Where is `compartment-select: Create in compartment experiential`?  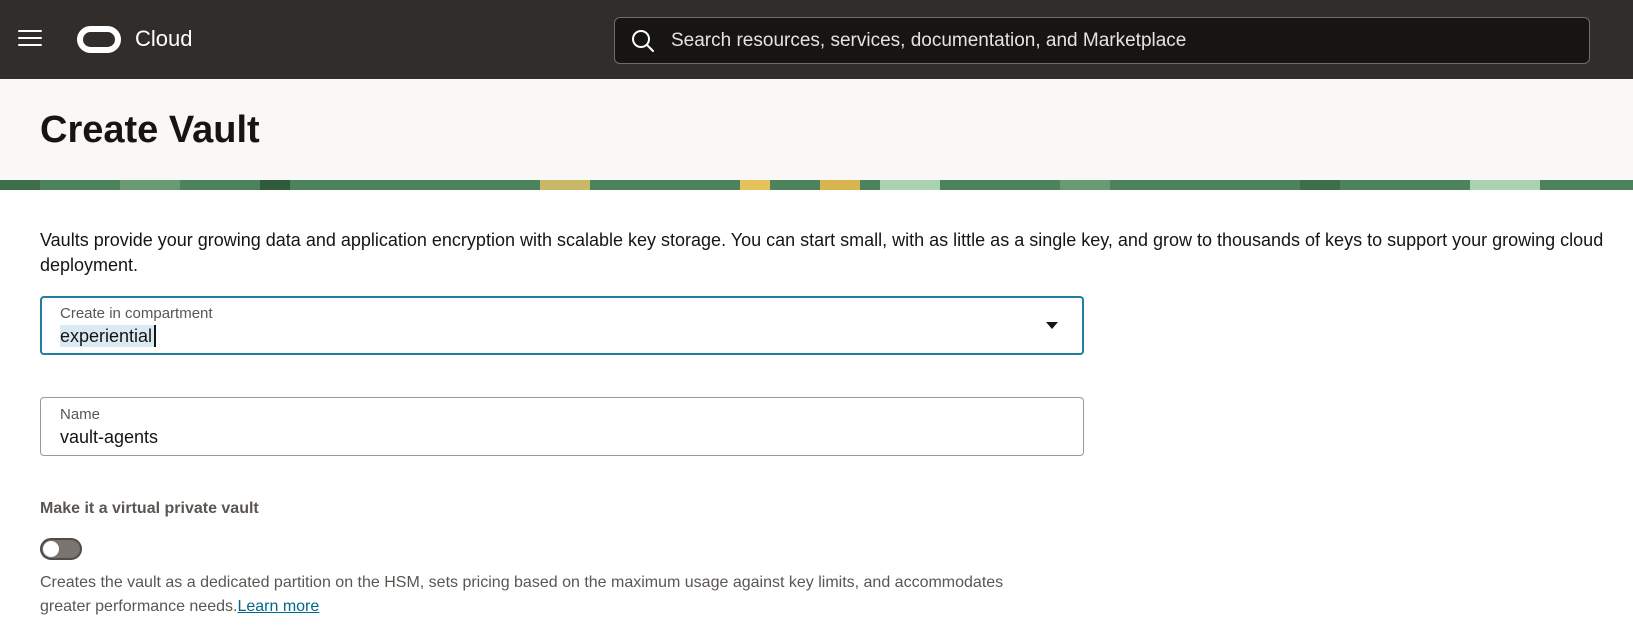
compartment-select: Create in compartment experiential is located at coordinates (562, 325).